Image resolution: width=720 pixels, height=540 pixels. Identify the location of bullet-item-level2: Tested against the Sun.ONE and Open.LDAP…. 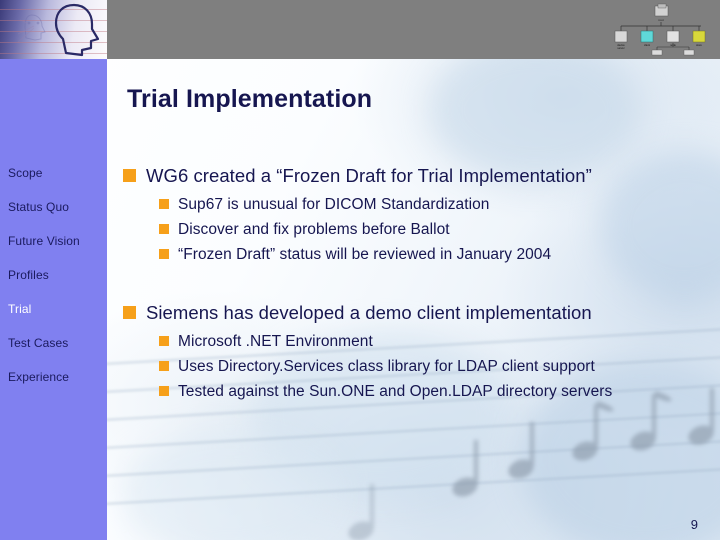
(439, 391).